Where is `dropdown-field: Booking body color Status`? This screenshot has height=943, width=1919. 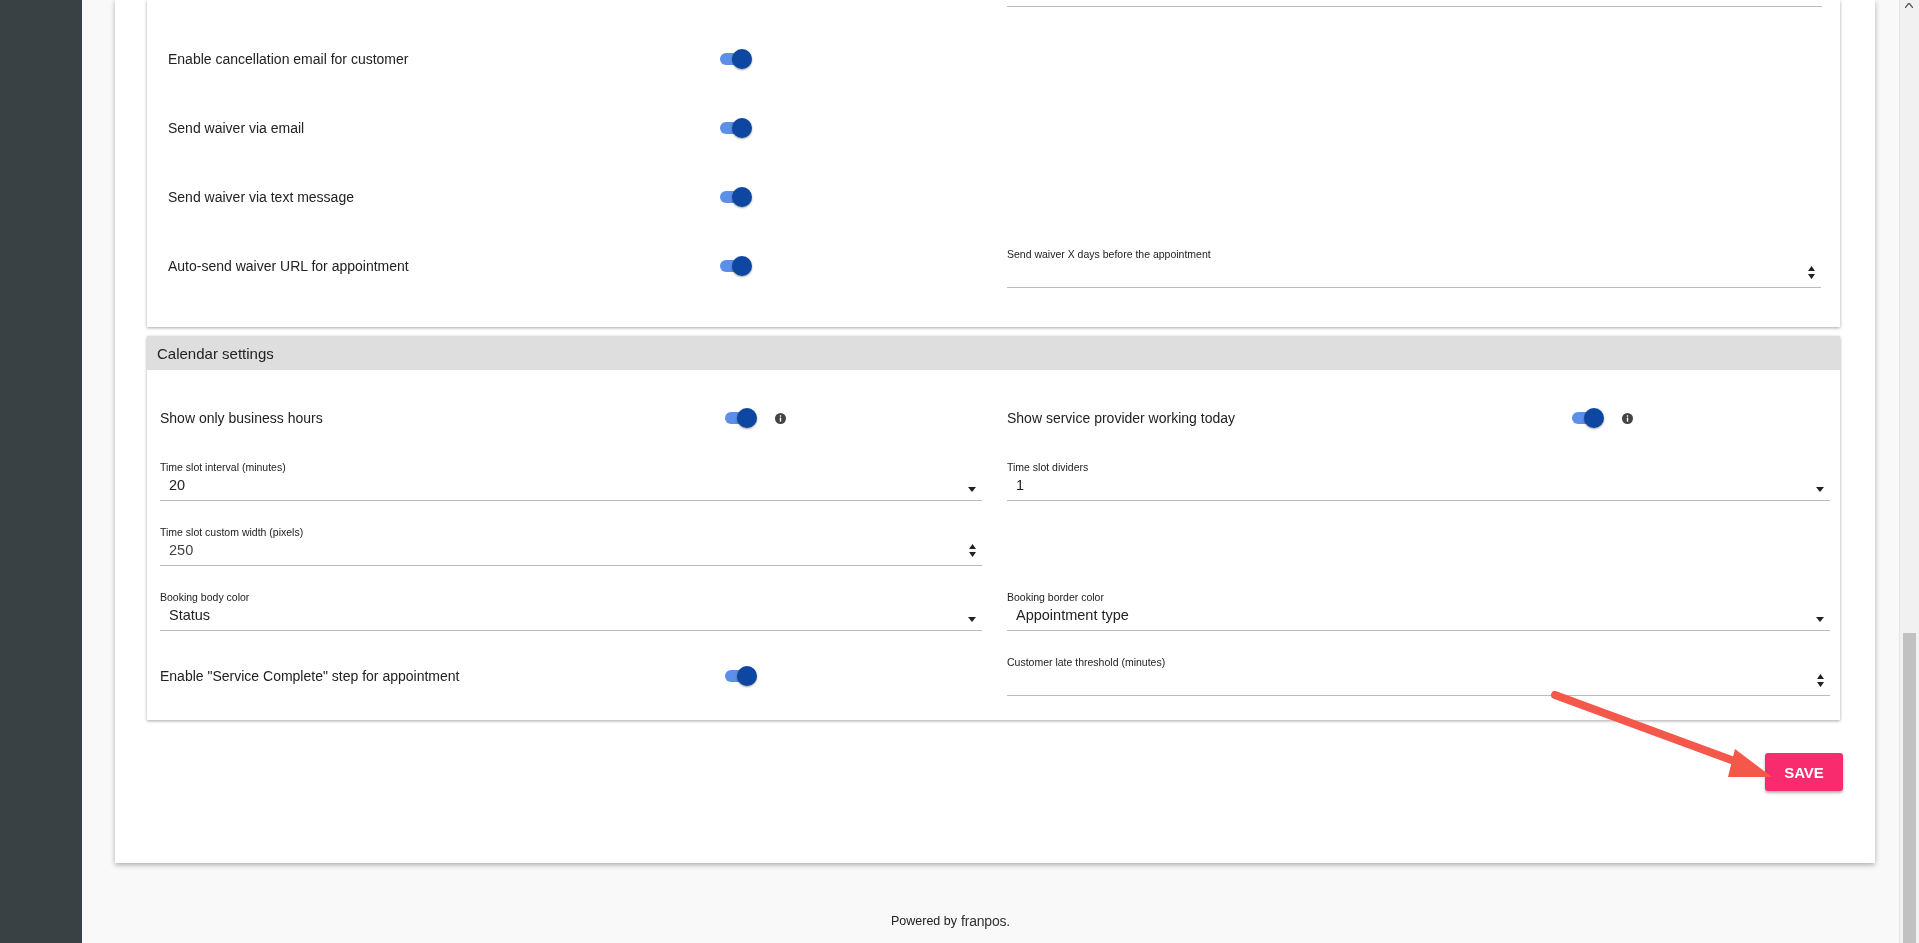 dropdown-field: Booking body color Status is located at coordinates (571, 610).